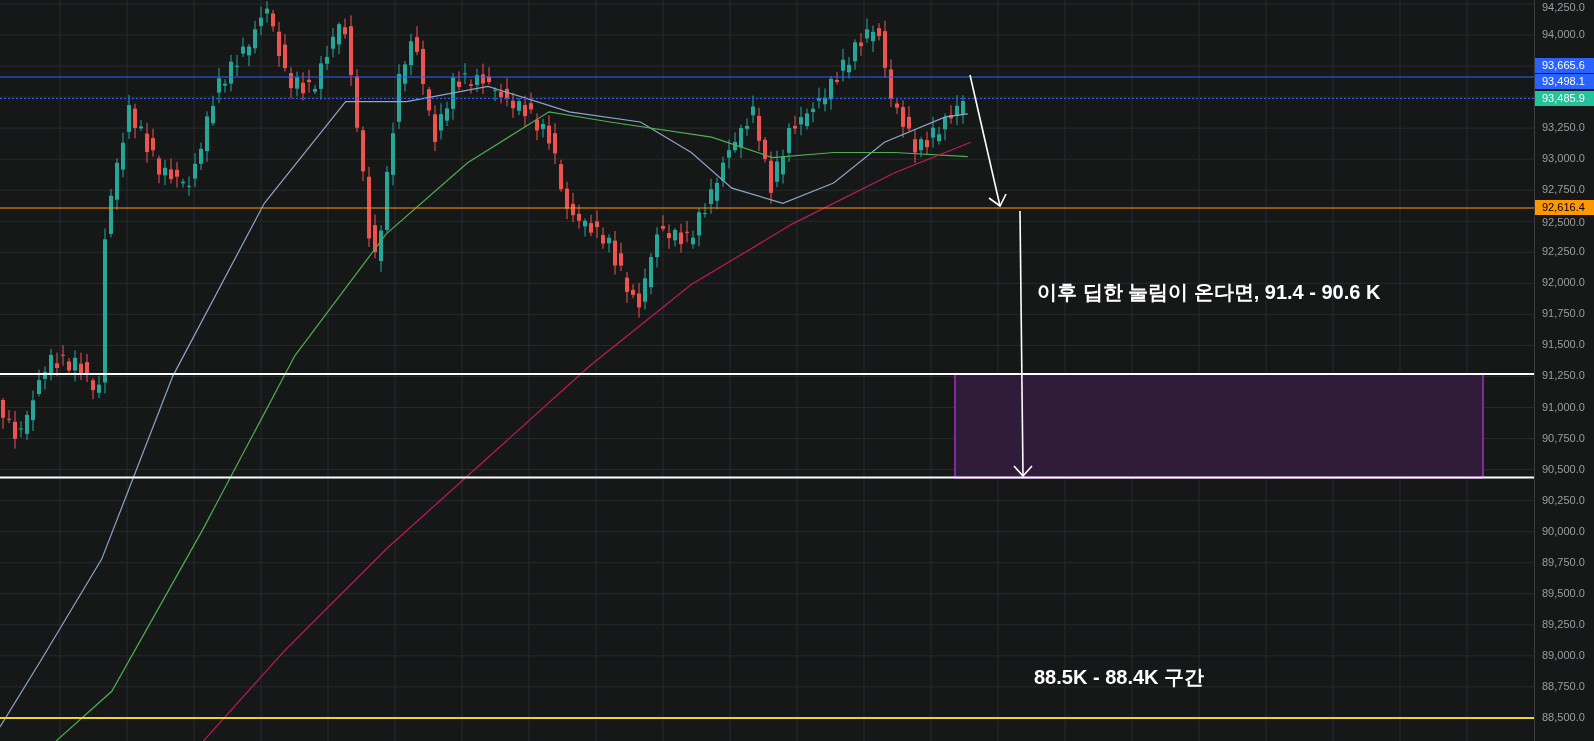 Image resolution: width=1594 pixels, height=741 pixels. What do you see at coordinates (1119, 677) in the screenshot?
I see `chart-annotation: 88.5K - 88.4K 구간` at bounding box center [1119, 677].